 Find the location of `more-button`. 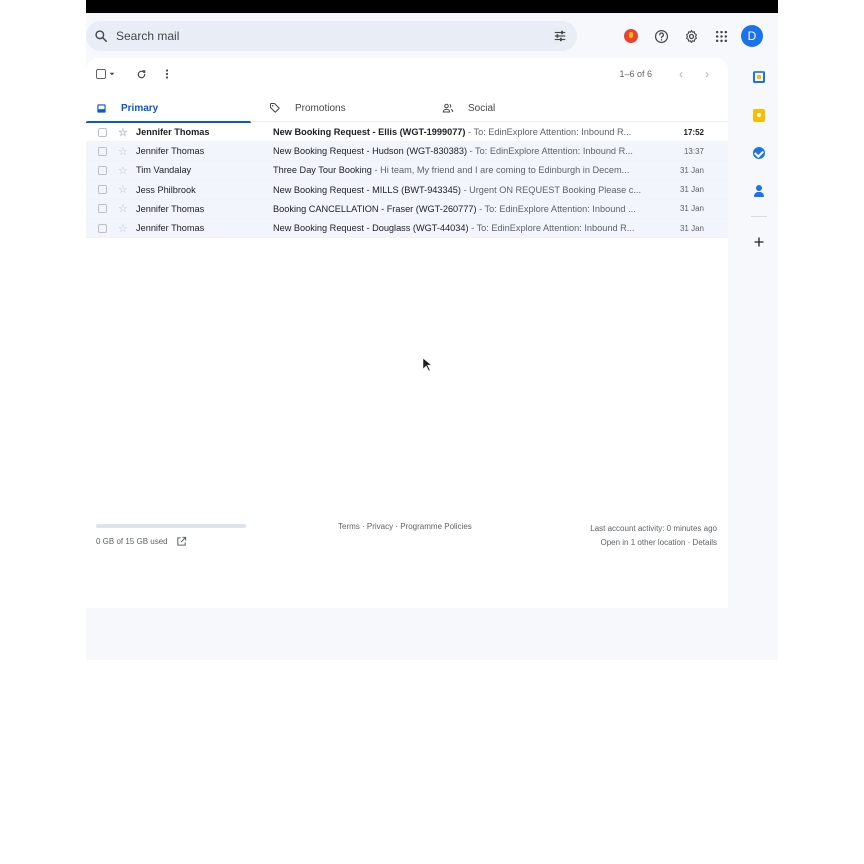

more-button is located at coordinates (167, 74).